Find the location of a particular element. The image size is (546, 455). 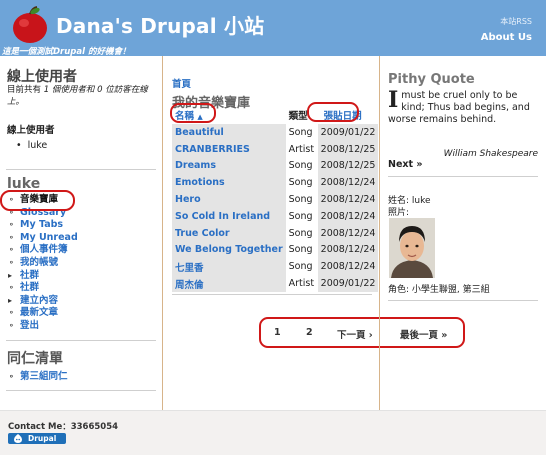

online-users-title: 線上使用者 is located at coordinates (42, 77).